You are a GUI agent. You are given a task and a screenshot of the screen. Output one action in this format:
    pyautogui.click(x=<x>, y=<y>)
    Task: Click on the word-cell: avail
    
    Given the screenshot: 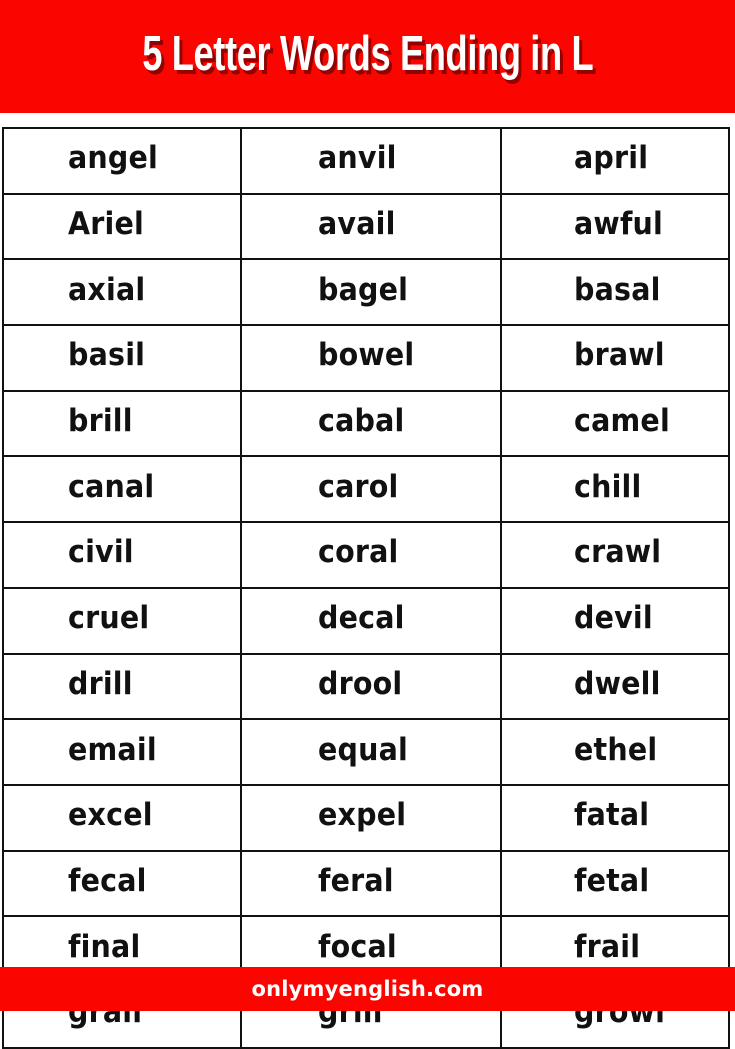 What is the action you would take?
    pyautogui.click(x=371, y=226)
    